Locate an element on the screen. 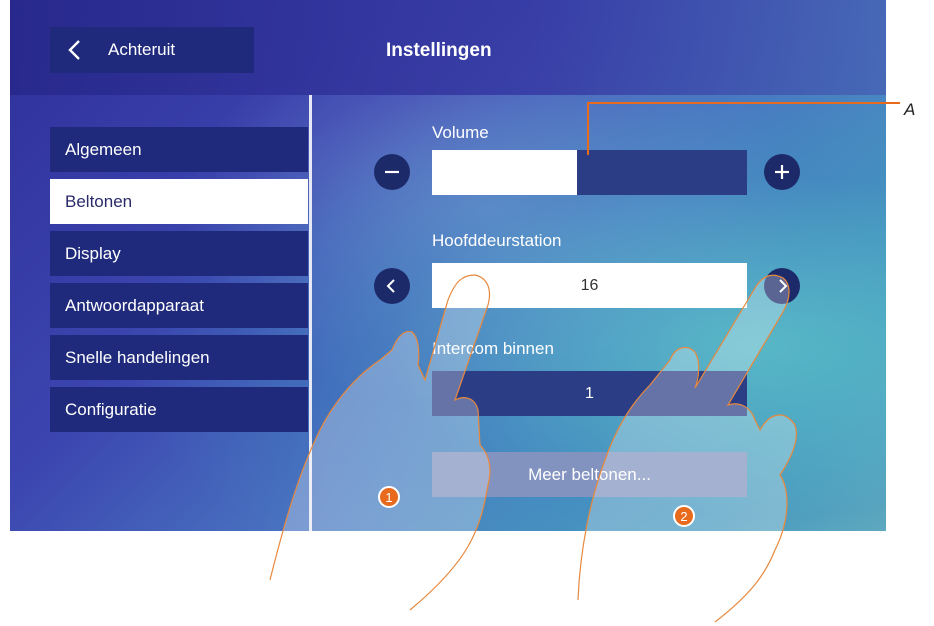  callout-line is located at coordinates (743, 128).